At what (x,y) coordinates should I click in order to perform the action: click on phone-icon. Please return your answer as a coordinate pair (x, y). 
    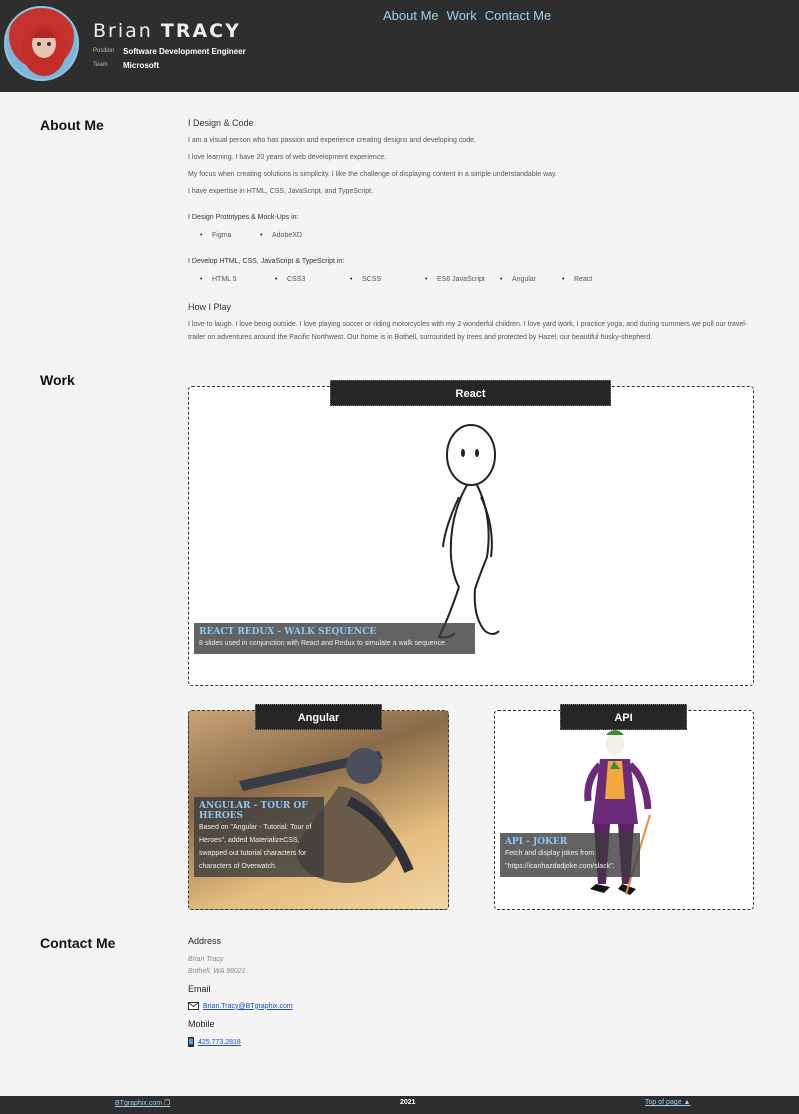
    Looking at the image, I should click on (191, 1042).